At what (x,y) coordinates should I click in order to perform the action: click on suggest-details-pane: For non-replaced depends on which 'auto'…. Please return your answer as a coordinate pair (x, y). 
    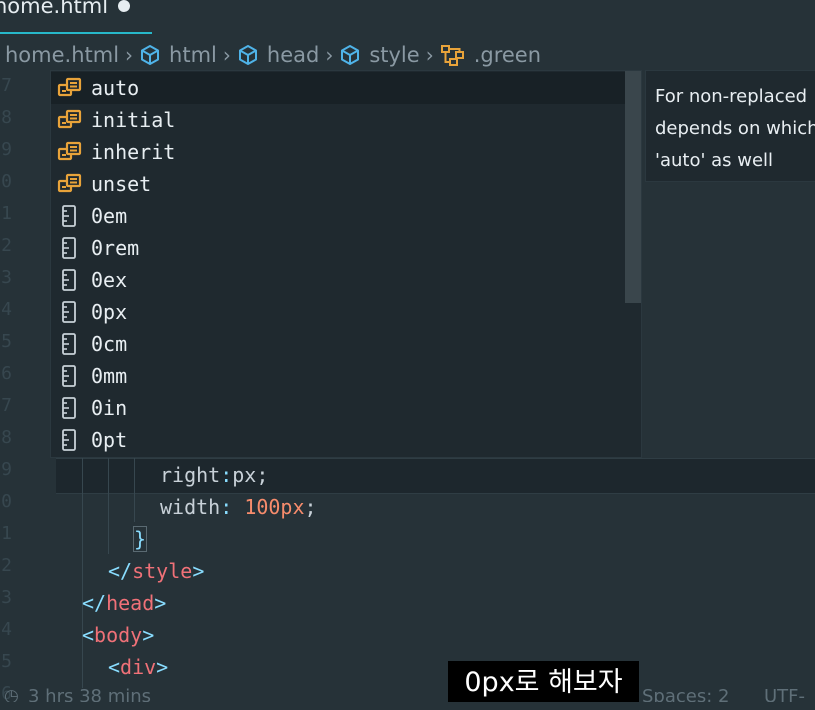
    Looking at the image, I should click on (730, 126).